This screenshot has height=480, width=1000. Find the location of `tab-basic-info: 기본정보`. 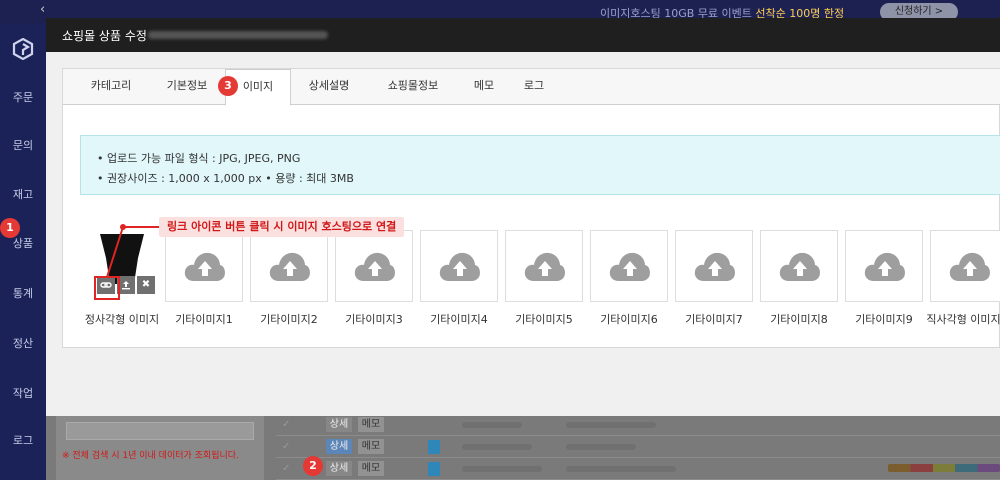

tab-basic-info: 기본정보 is located at coordinates (187, 87).